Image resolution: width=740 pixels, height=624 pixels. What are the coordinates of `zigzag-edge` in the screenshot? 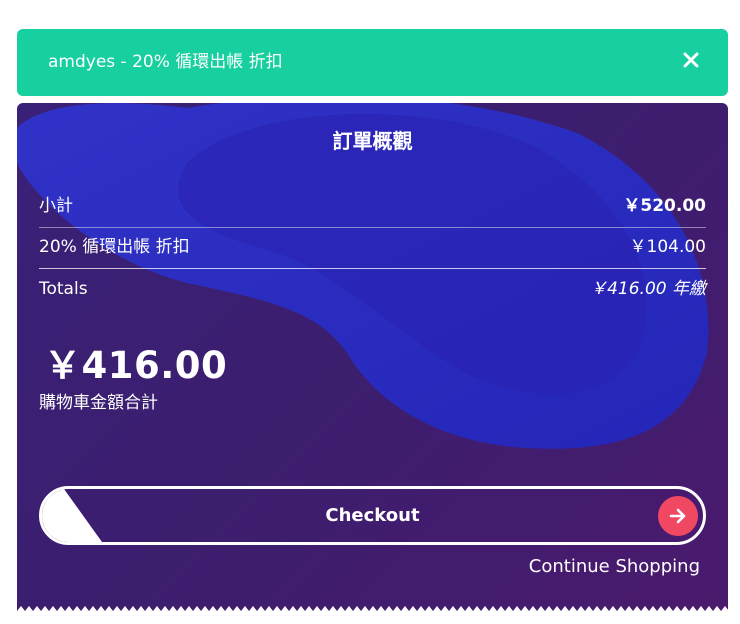 It's located at (372, 608).